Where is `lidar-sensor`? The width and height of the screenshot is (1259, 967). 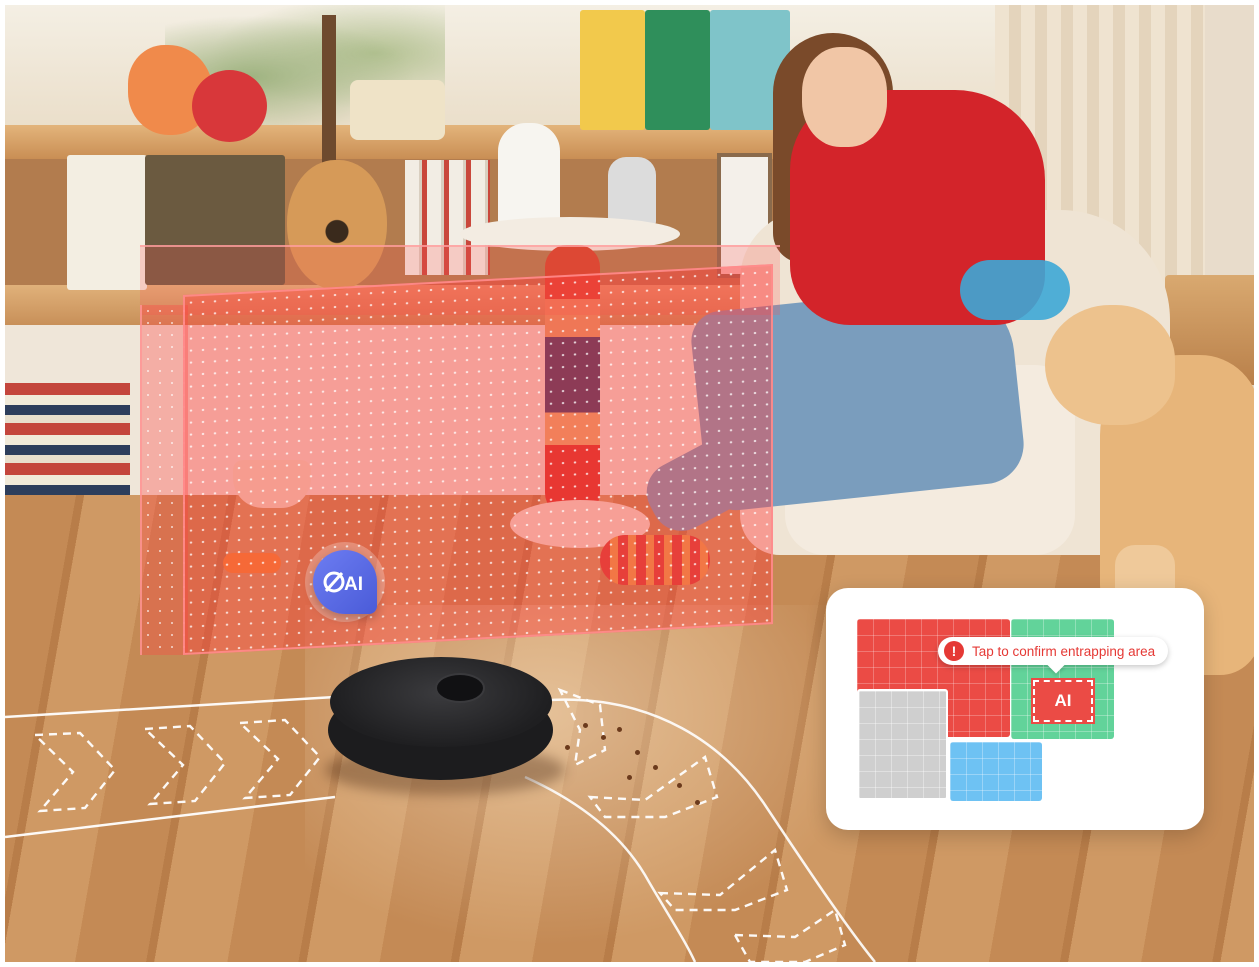 lidar-sensor is located at coordinates (460, 688).